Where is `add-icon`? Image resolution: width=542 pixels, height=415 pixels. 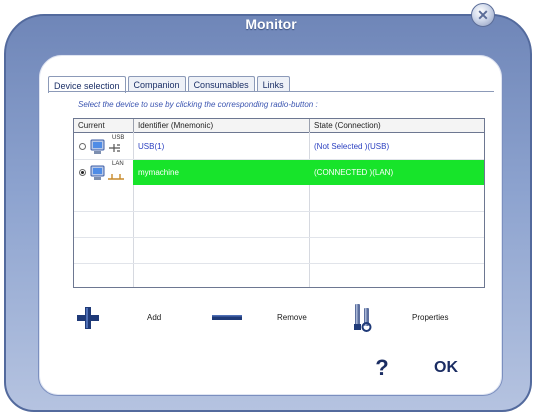
add-icon is located at coordinates (88, 318).